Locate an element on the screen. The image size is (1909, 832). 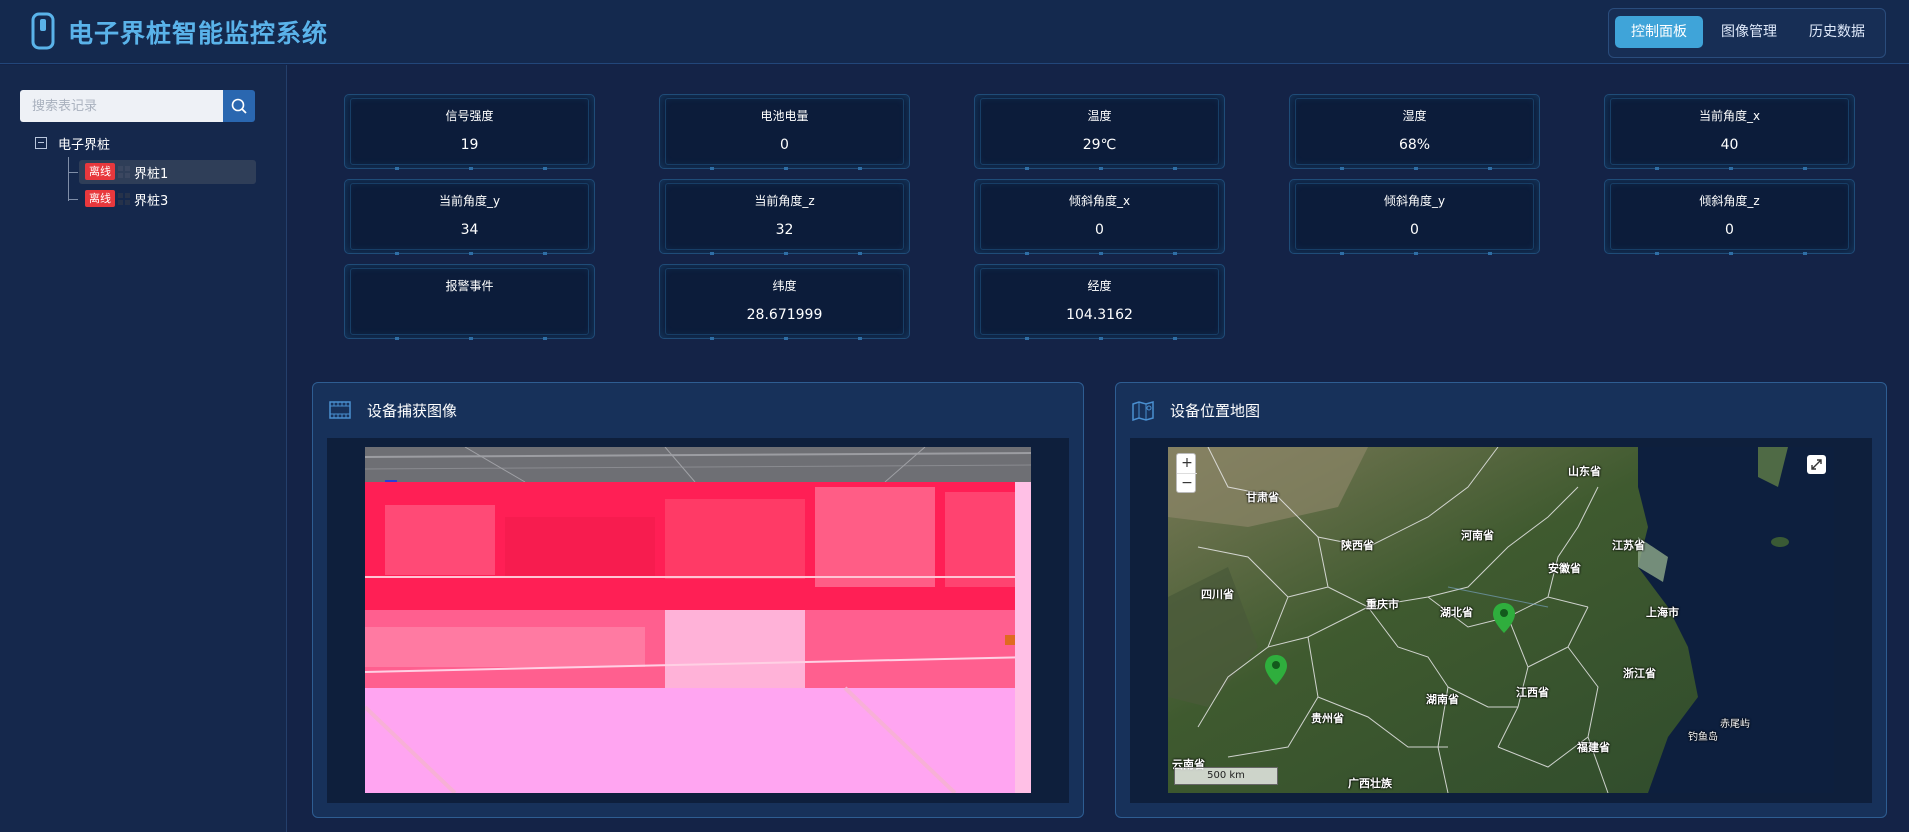
metric-value: 28.671999 is located at coordinates (784, 315).